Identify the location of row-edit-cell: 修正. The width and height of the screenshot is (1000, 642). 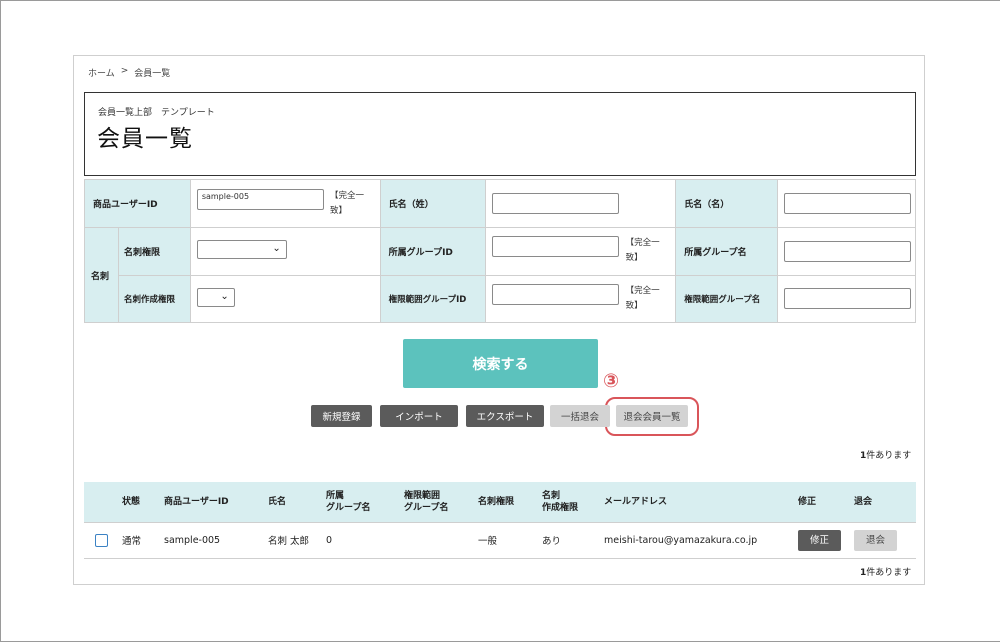
(820, 540).